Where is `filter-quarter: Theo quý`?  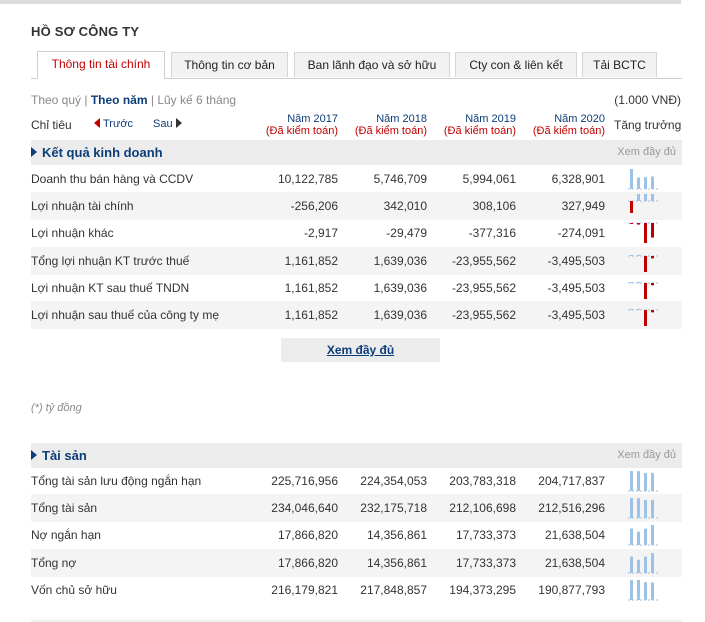
filter-quarter: Theo quý is located at coordinates (56, 100).